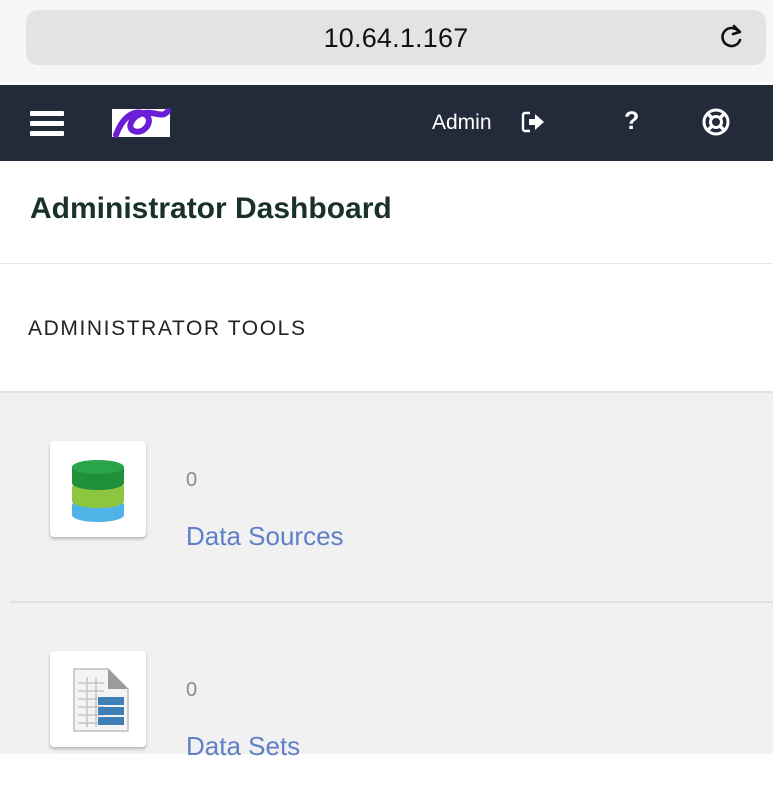 The image size is (773, 811). Describe the element at coordinates (386, 263) in the screenshot. I see `title-divider` at that location.